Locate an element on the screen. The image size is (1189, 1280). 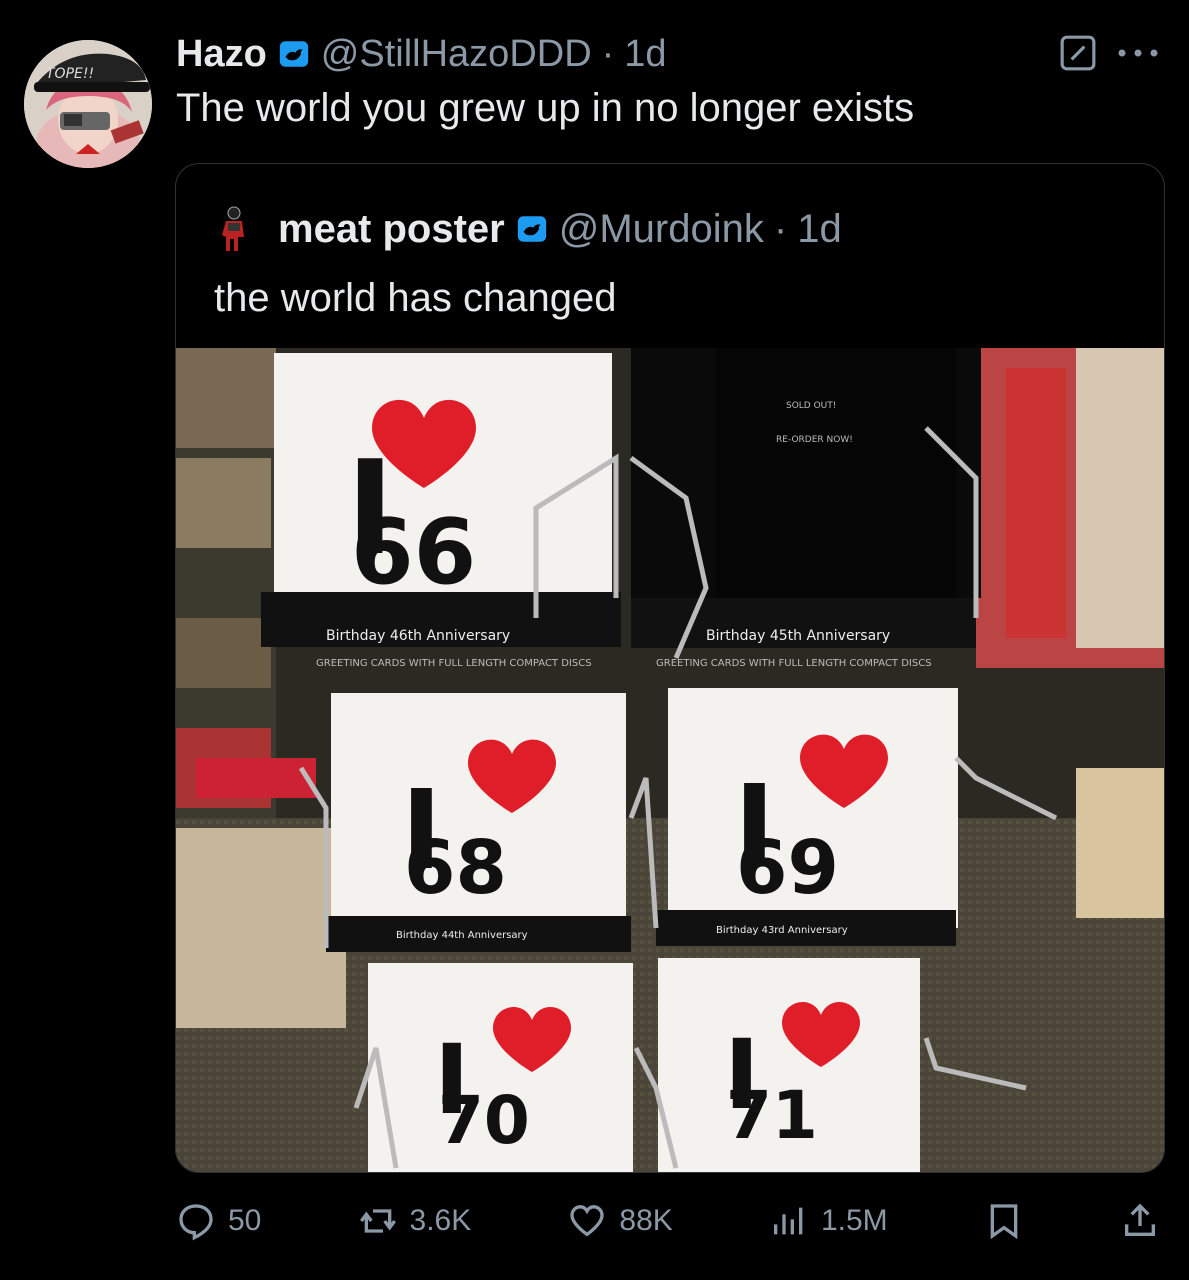
strip-69: Birthday 43rd Anniversary is located at coordinates (782, 930).